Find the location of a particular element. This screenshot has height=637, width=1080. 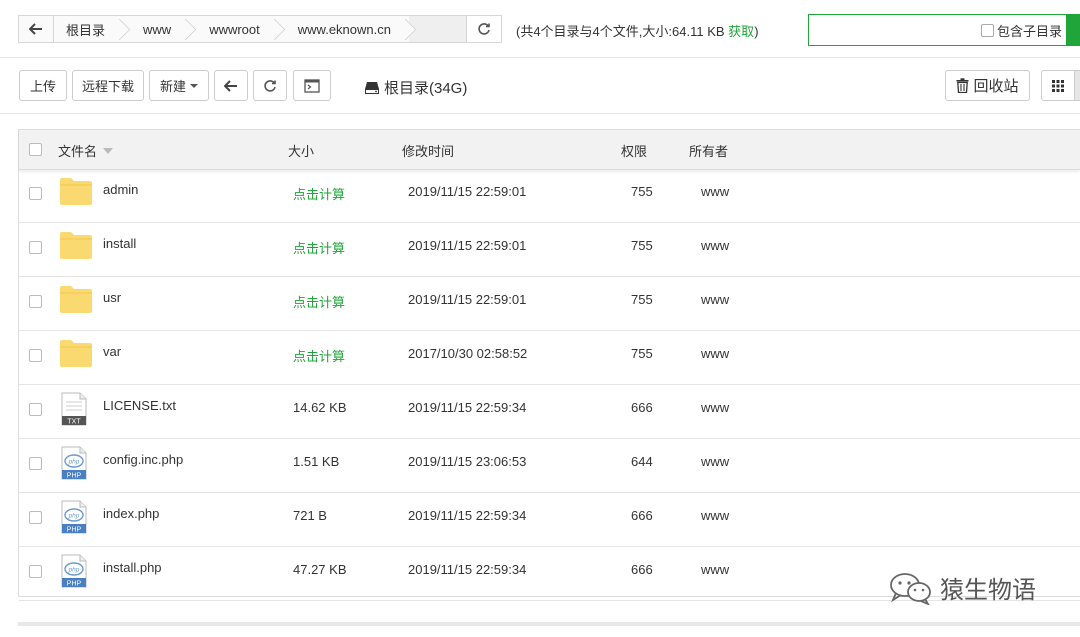

breadcrumb-domain: www.eknown.cn is located at coordinates (343, 29).